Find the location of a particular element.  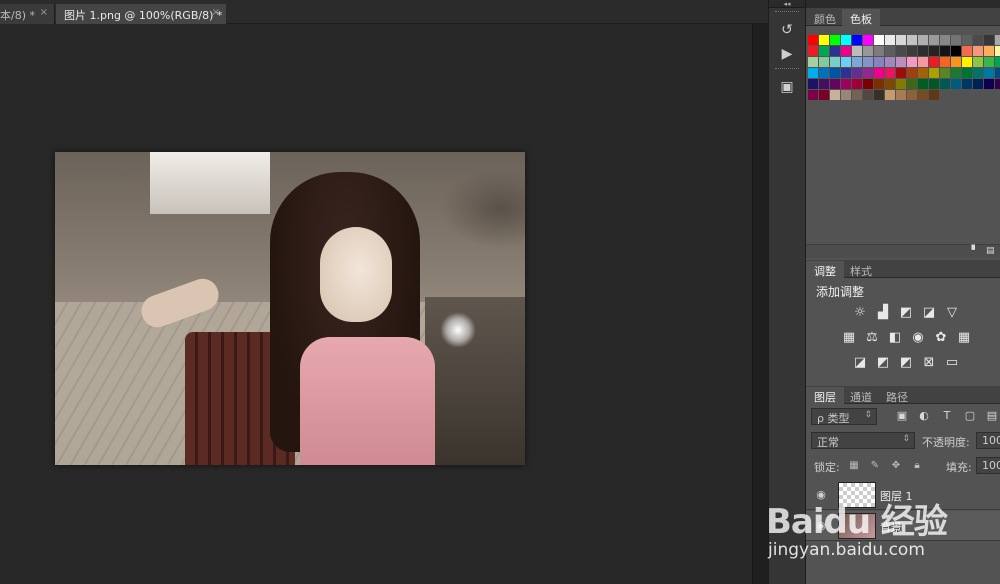

collapse-dock-button: ◂◂ is located at coordinates (787, 4).